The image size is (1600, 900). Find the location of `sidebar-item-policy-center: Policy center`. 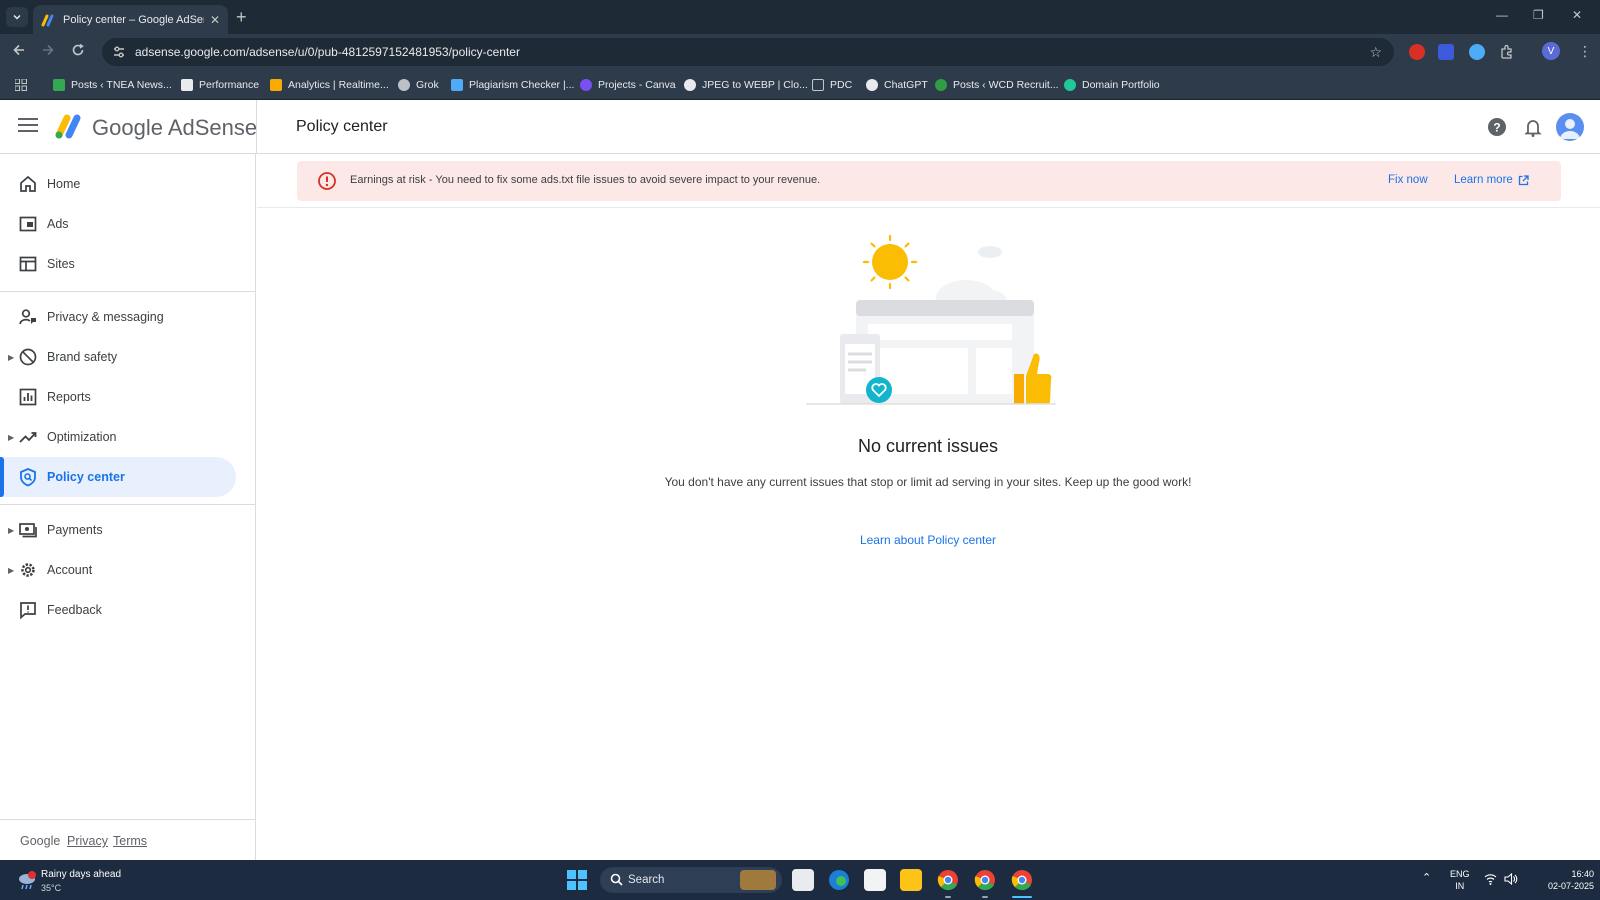

sidebar-item-policy-center: Policy center is located at coordinates (118, 477).